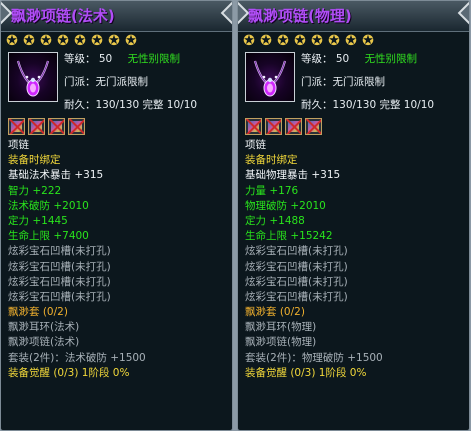 Image resolution: width=471 pixels, height=431 pixels. What do you see at coordinates (281, 342) in the screenshot?
I see `set-item: 飘渺项链(物理)` at bounding box center [281, 342].